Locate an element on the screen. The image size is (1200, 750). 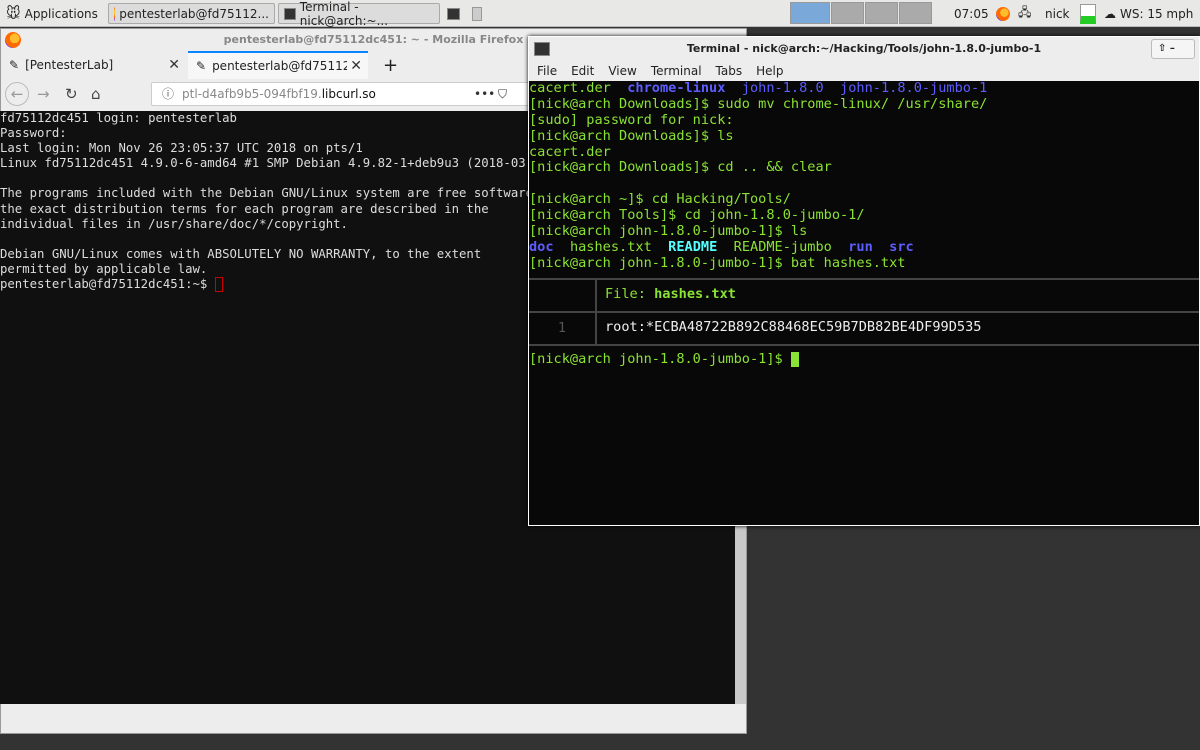
maximize-icon: ⇧ is located at coordinates (1162, 48).